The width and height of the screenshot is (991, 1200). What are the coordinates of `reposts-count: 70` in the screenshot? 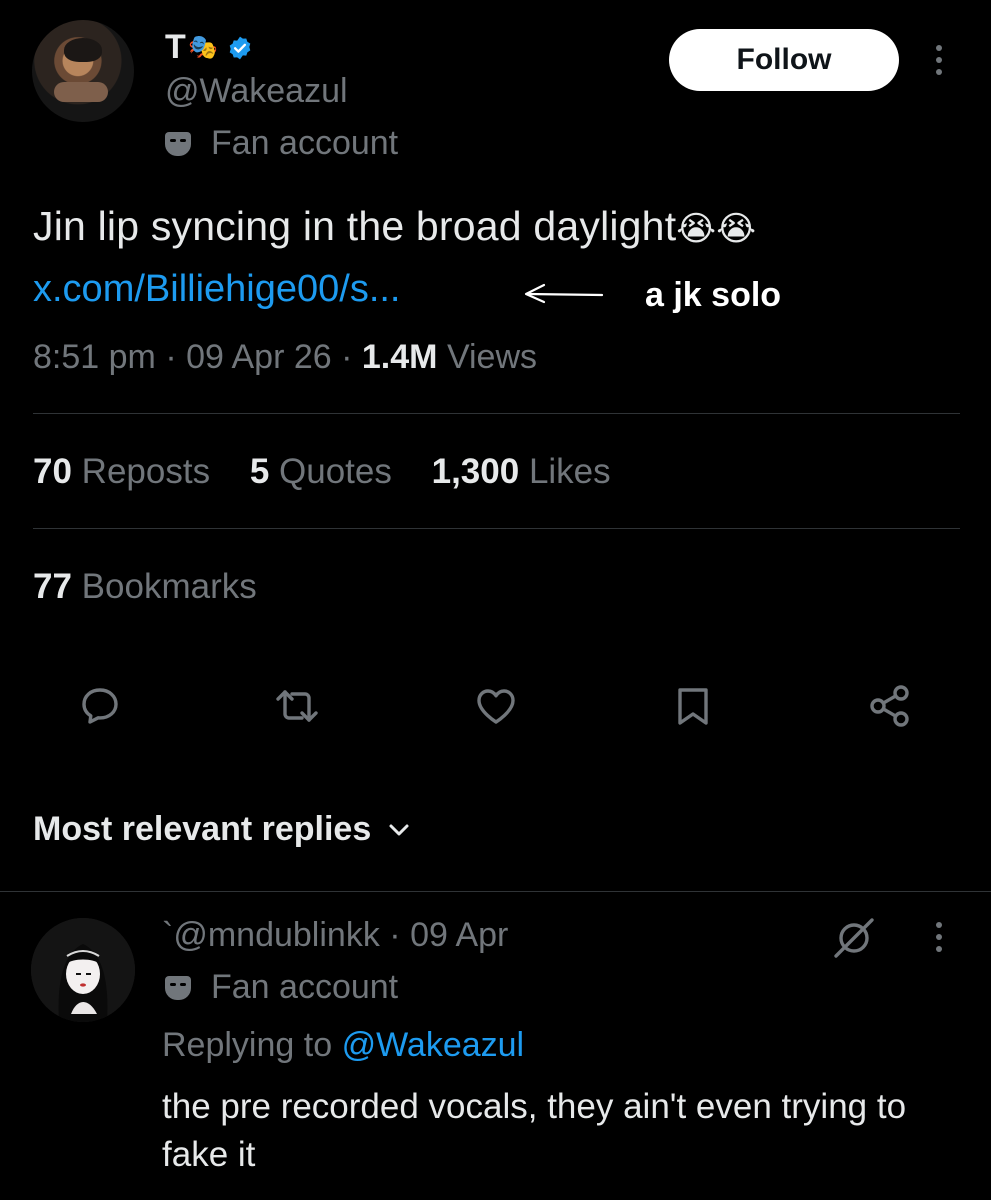 It's located at (52, 471).